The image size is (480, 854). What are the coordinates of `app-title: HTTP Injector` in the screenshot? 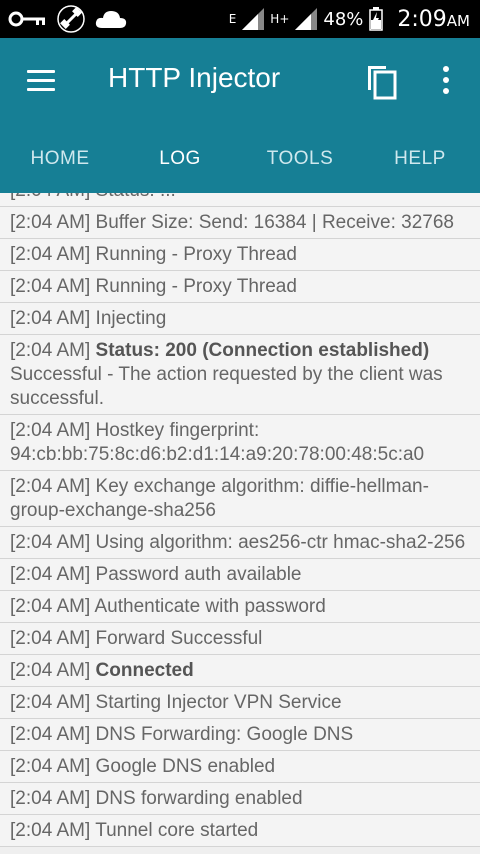 It's located at (194, 77).